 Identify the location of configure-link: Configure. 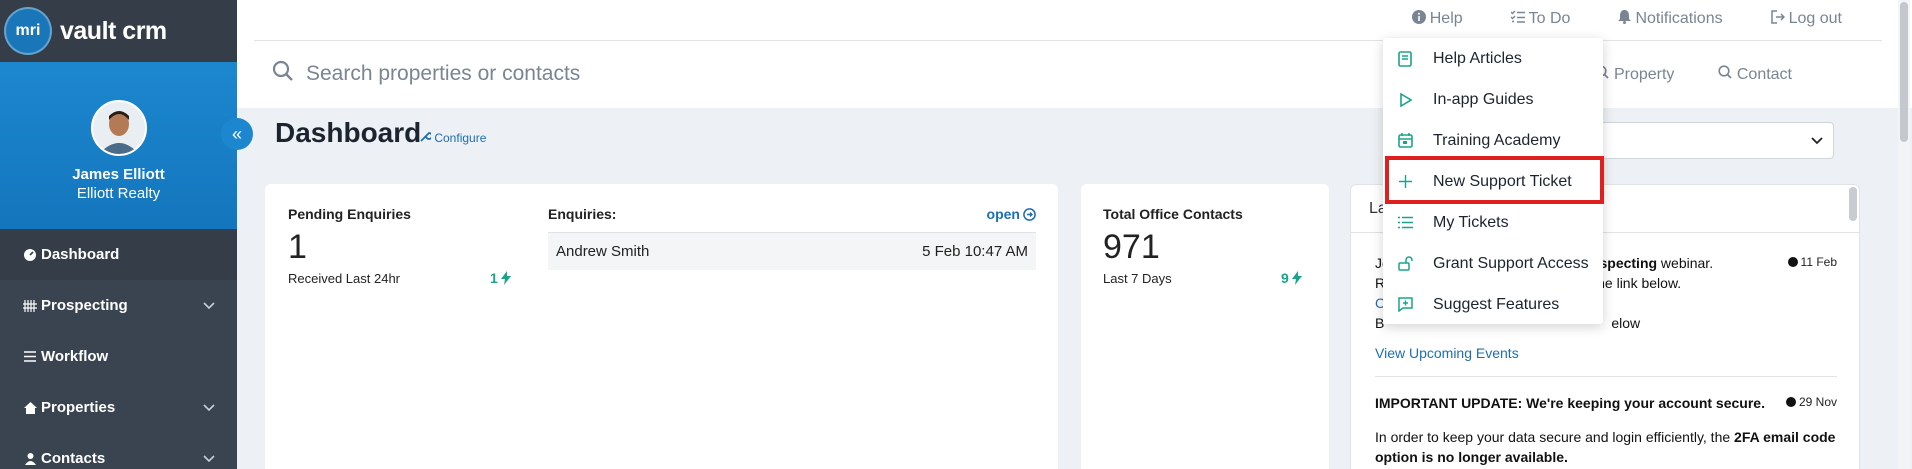
(453, 138).